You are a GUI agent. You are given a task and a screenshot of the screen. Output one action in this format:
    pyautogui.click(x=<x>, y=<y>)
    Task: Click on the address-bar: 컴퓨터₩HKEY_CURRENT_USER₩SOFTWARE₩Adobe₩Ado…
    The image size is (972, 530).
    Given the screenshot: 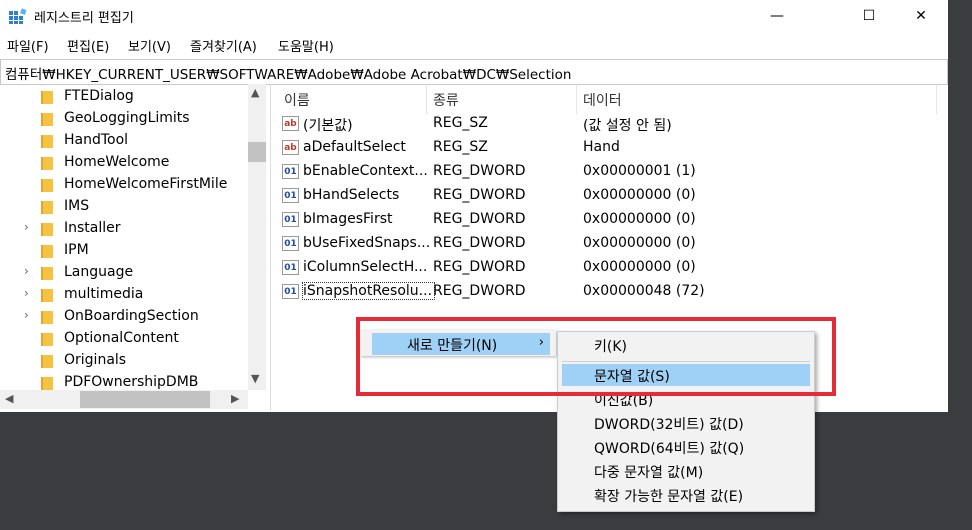 What is the action you would take?
    pyautogui.click(x=474, y=72)
    